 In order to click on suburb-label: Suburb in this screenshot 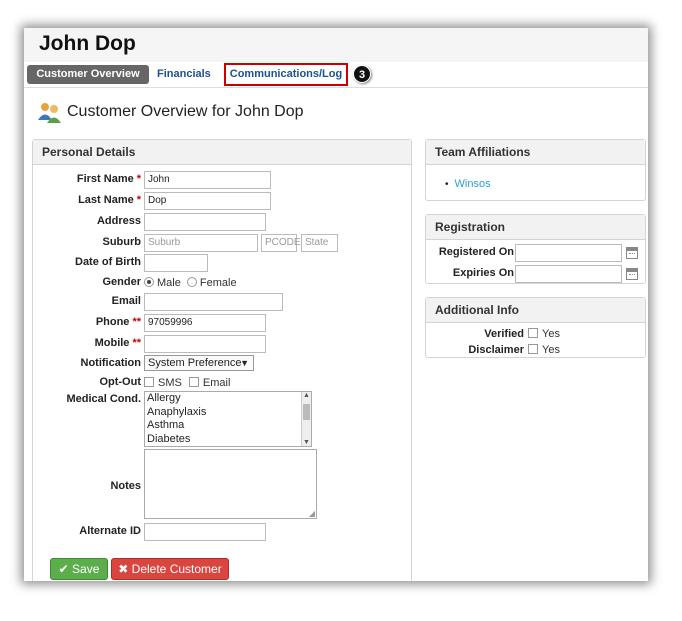, I will do `click(122, 242)`.